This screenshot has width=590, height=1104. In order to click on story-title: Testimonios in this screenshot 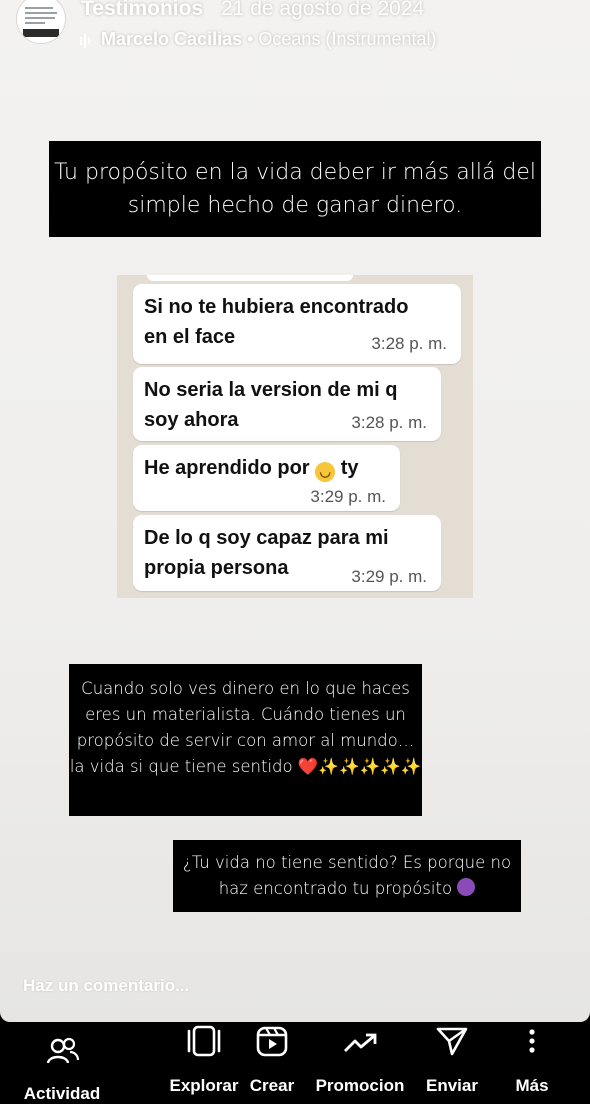, I will do `click(142, 10)`.